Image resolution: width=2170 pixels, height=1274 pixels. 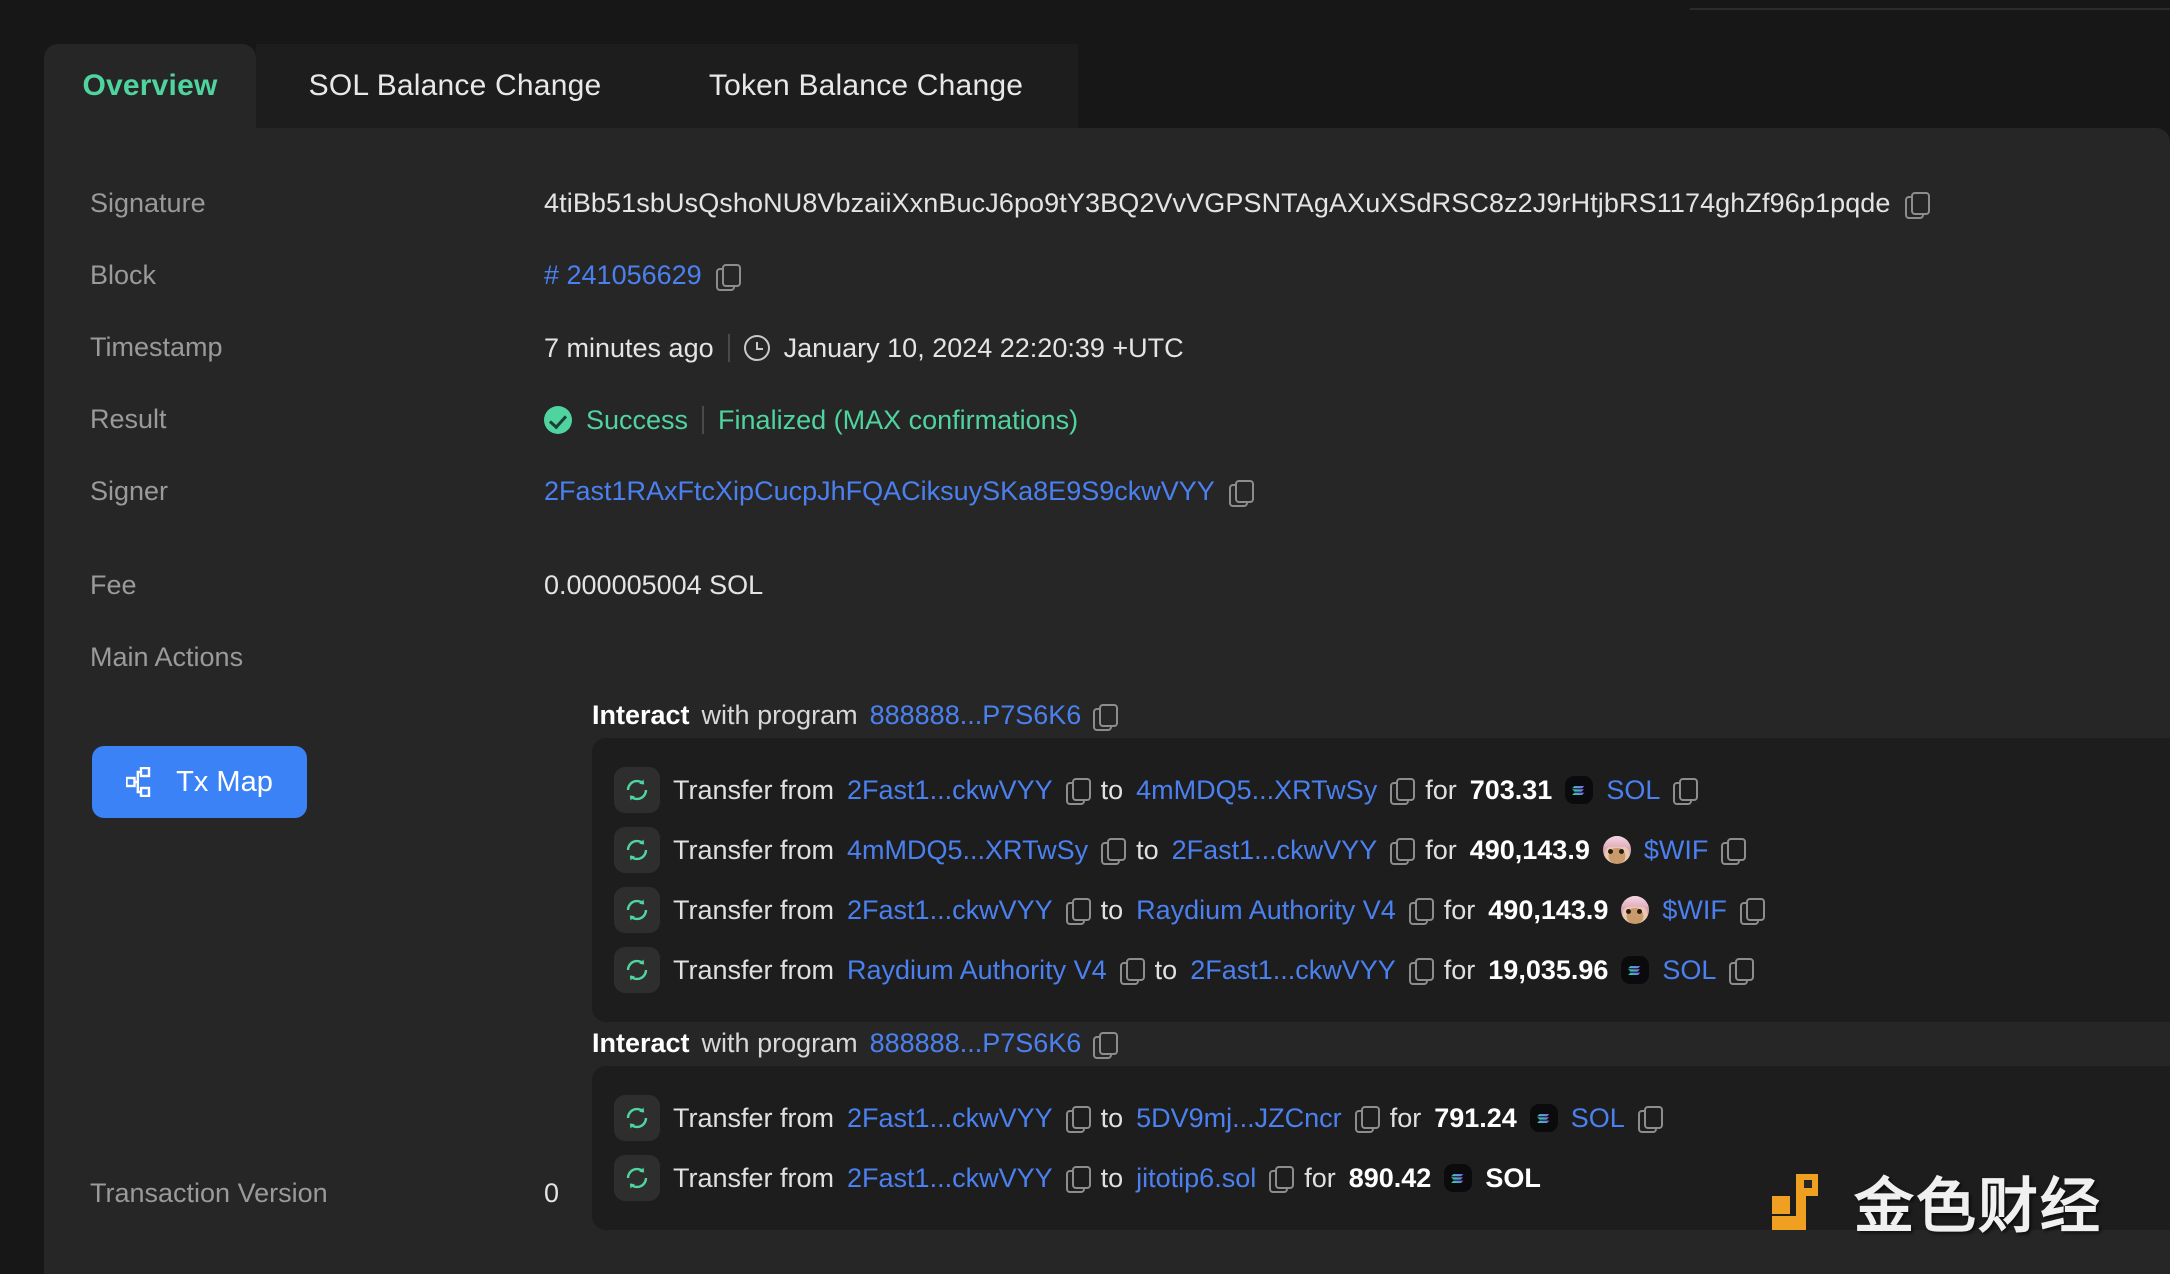 What do you see at coordinates (558, 420) in the screenshot?
I see `success-check-icon` at bounding box center [558, 420].